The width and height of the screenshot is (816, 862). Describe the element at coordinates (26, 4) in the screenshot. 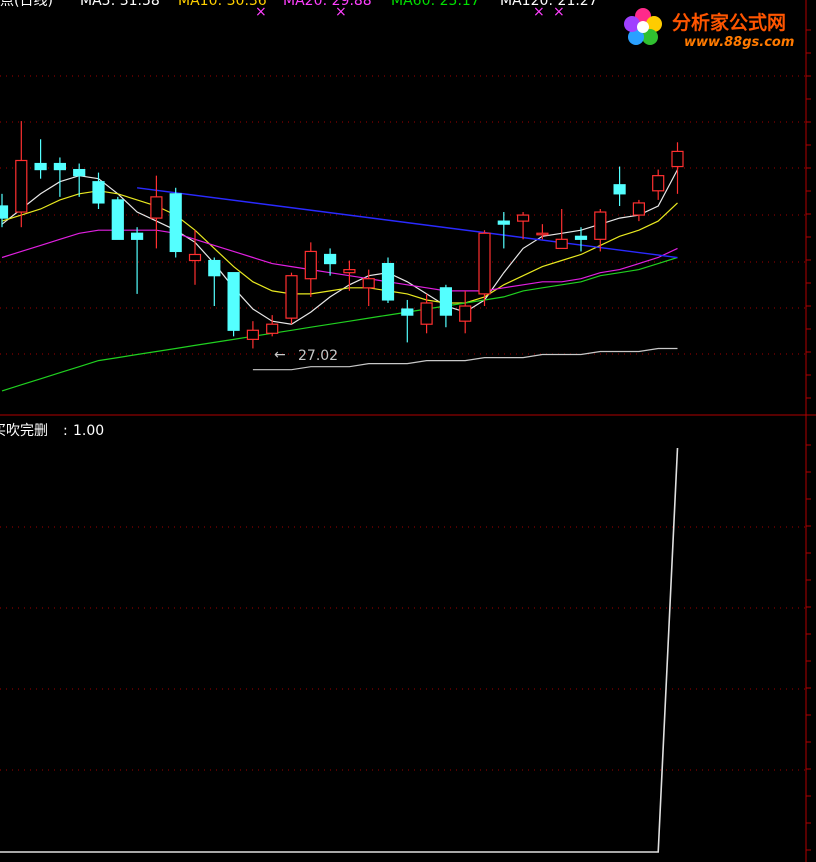

I see `legend-title: 要点(日线)` at that location.